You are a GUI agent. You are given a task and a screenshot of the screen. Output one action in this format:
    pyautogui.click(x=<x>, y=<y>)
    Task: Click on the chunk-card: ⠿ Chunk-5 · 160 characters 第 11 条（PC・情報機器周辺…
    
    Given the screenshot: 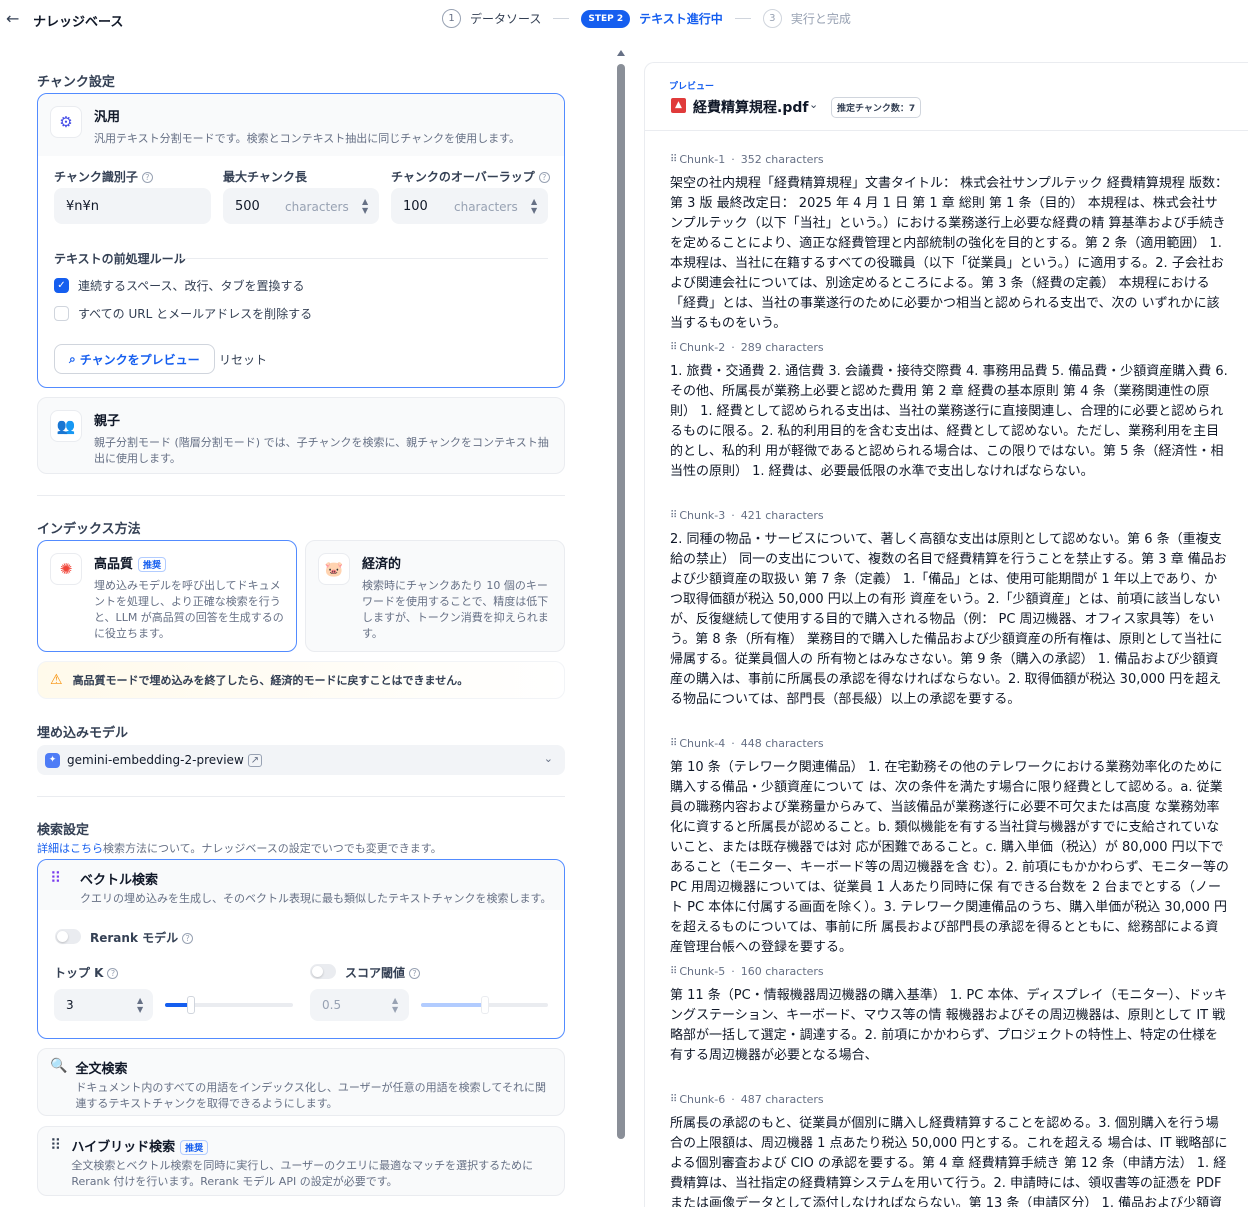 What is the action you would take?
    pyautogui.click(x=950, y=1015)
    